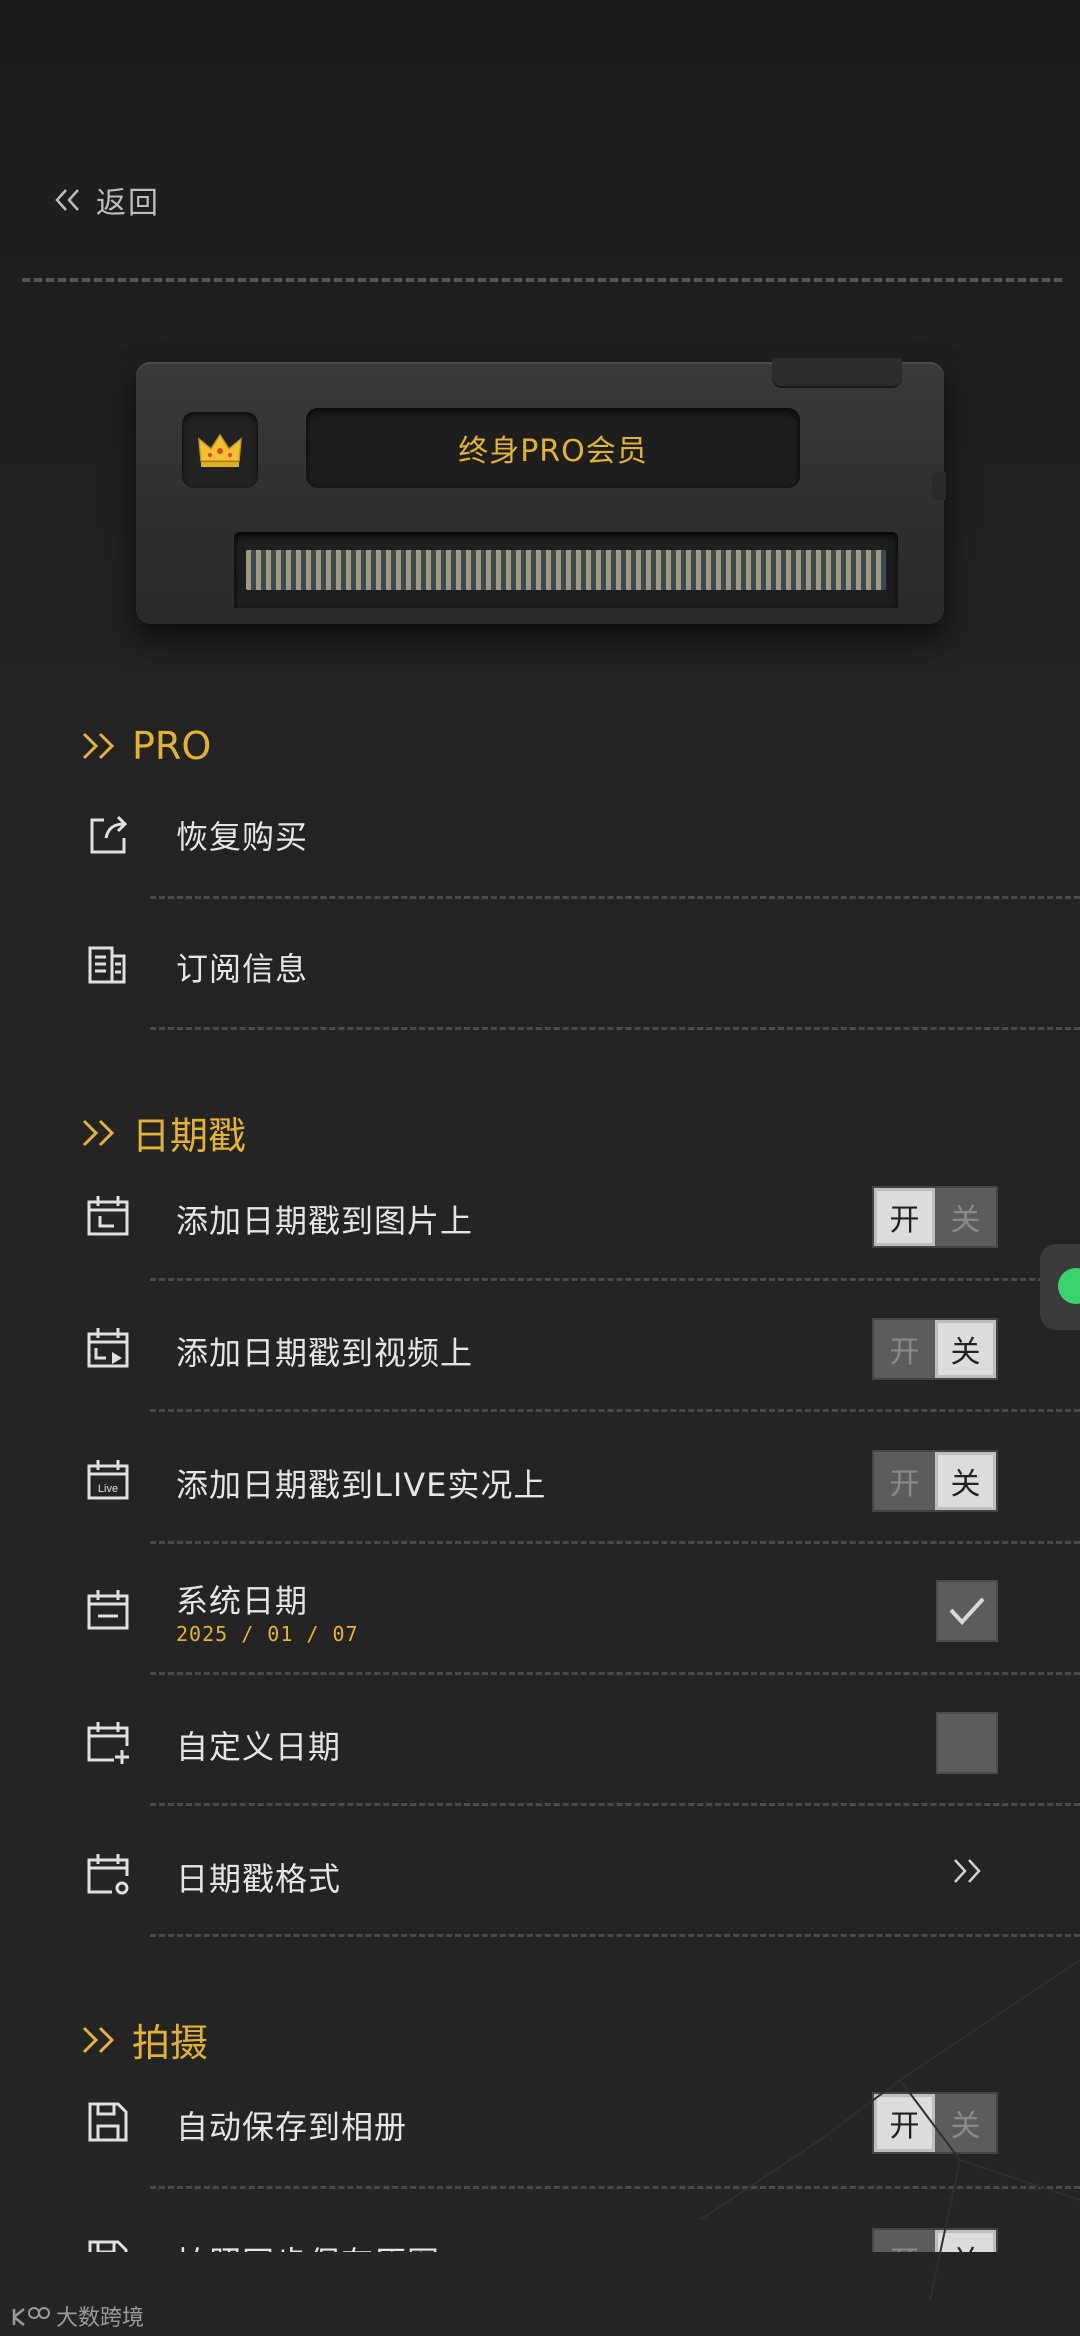 Image resolution: width=1080 pixels, height=2336 pixels. What do you see at coordinates (361, 1485) in the screenshot?
I see `live-datestamp-label: 添加日期戳到LIVE实况上` at bounding box center [361, 1485].